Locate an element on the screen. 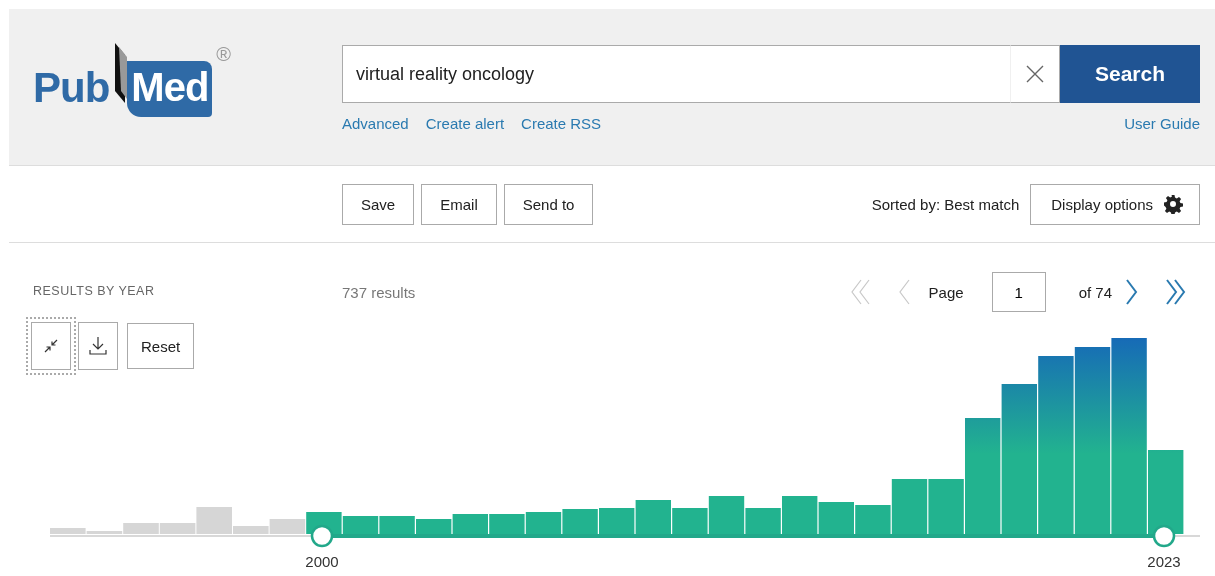 The height and width of the screenshot is (576, 1215). registered-mark: ® is located at coordinates (224, 54).